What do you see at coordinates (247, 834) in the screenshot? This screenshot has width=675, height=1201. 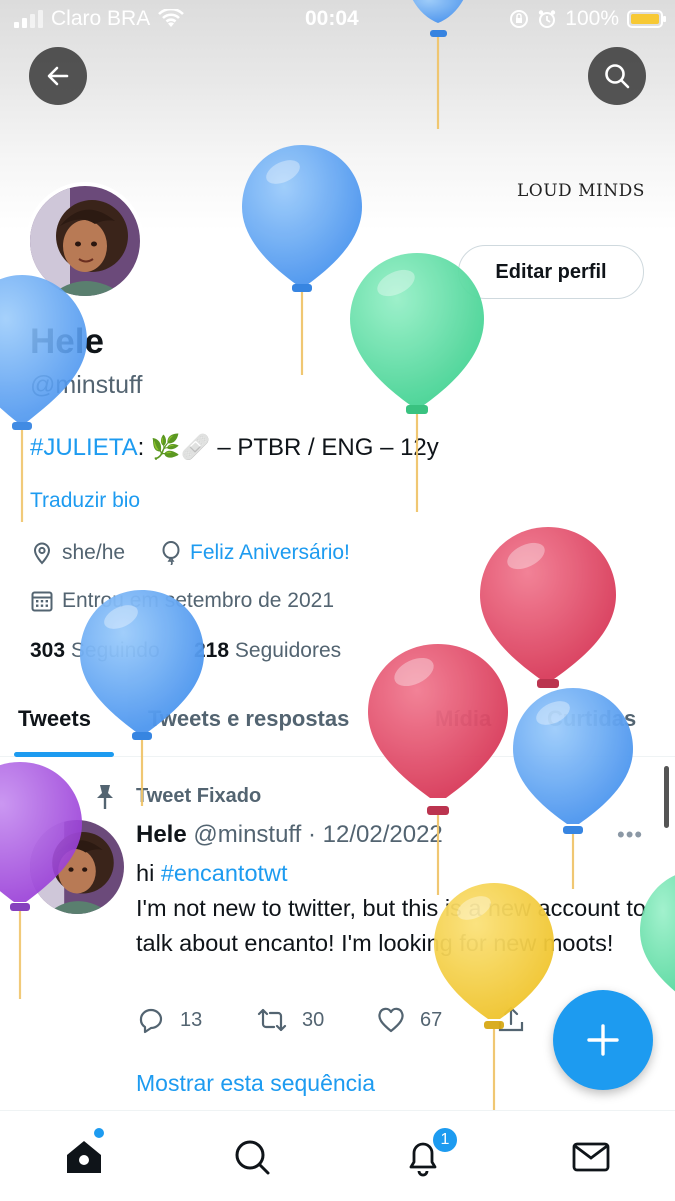 I see `tweet-author-handle: @minstuff` at bounding box center [247, 834].